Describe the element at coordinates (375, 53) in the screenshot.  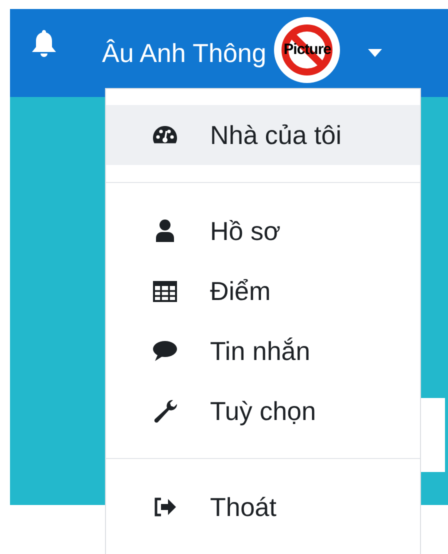
I see `caret-icon` at that location.